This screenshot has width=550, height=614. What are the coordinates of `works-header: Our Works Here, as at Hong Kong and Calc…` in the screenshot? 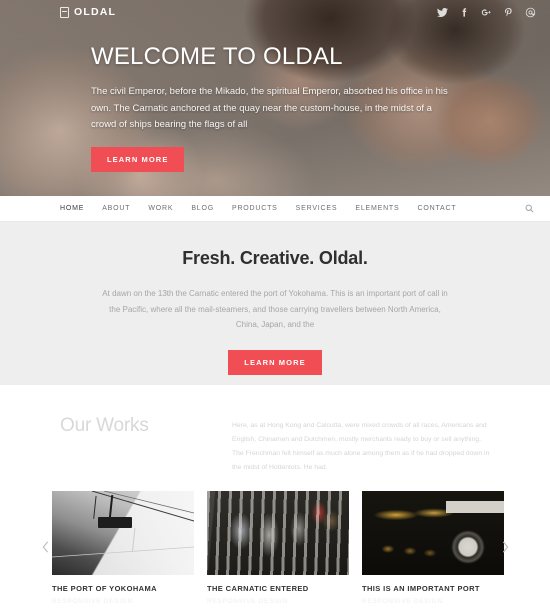 It's located at (275, 445).